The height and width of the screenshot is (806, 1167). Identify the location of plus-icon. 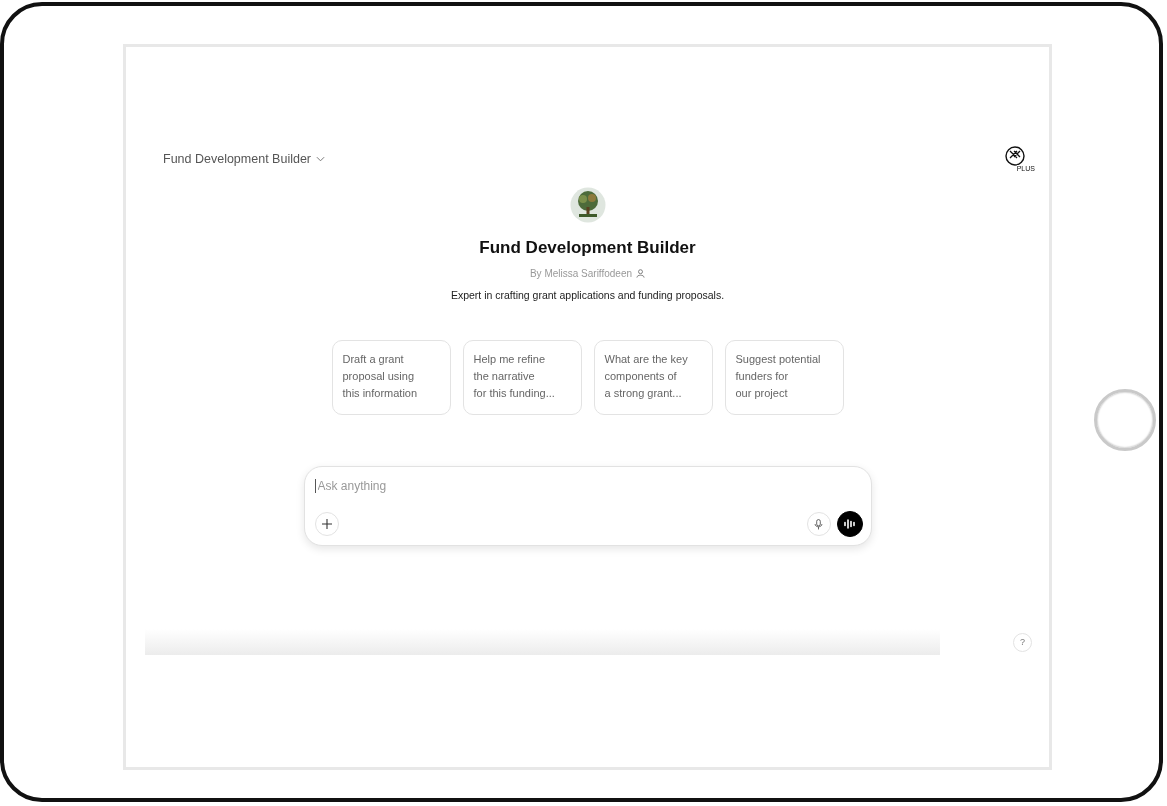
(326, 524).